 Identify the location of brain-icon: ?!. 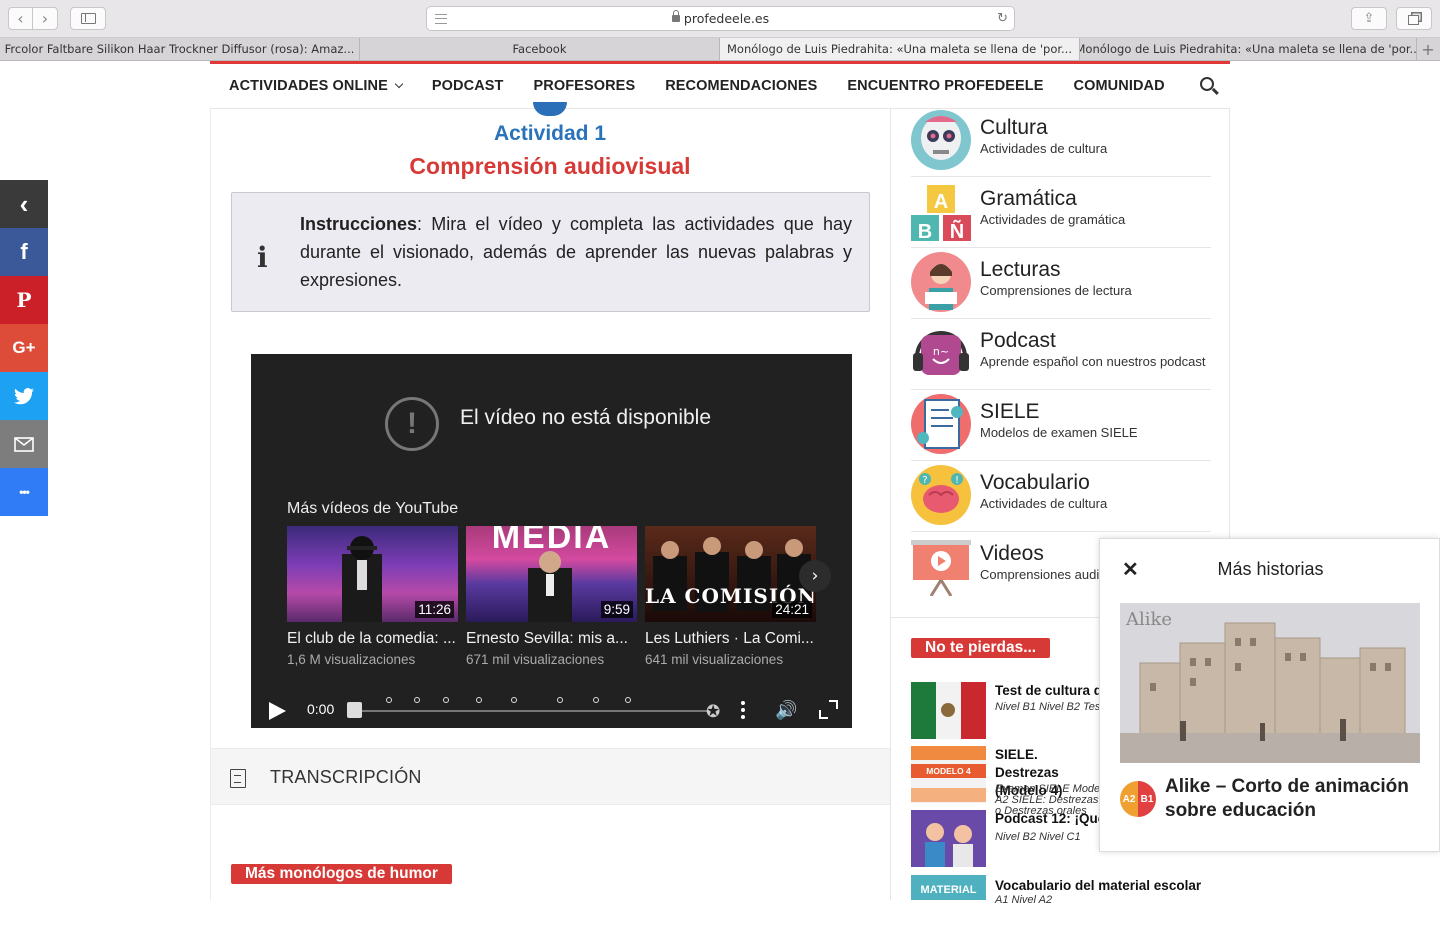
(941, 495).